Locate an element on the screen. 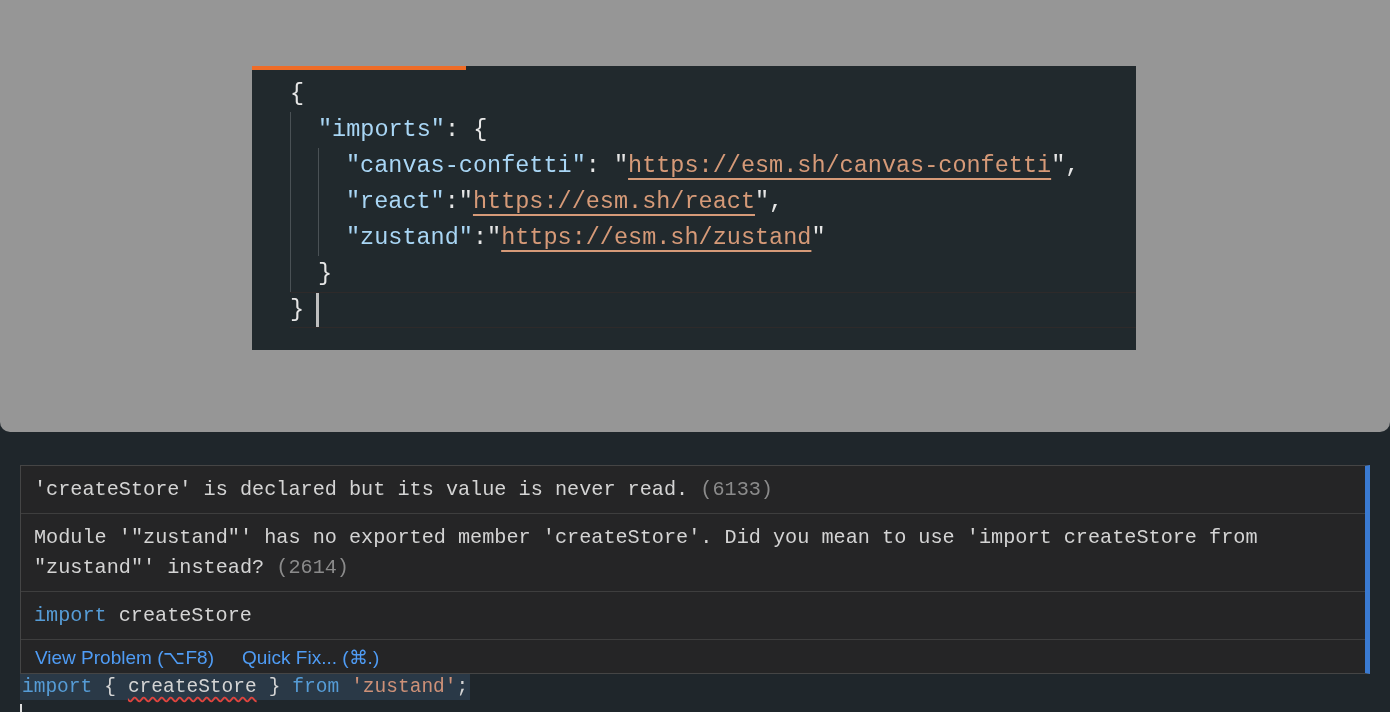  code-text: createStore is located at coordinates (185, 616).